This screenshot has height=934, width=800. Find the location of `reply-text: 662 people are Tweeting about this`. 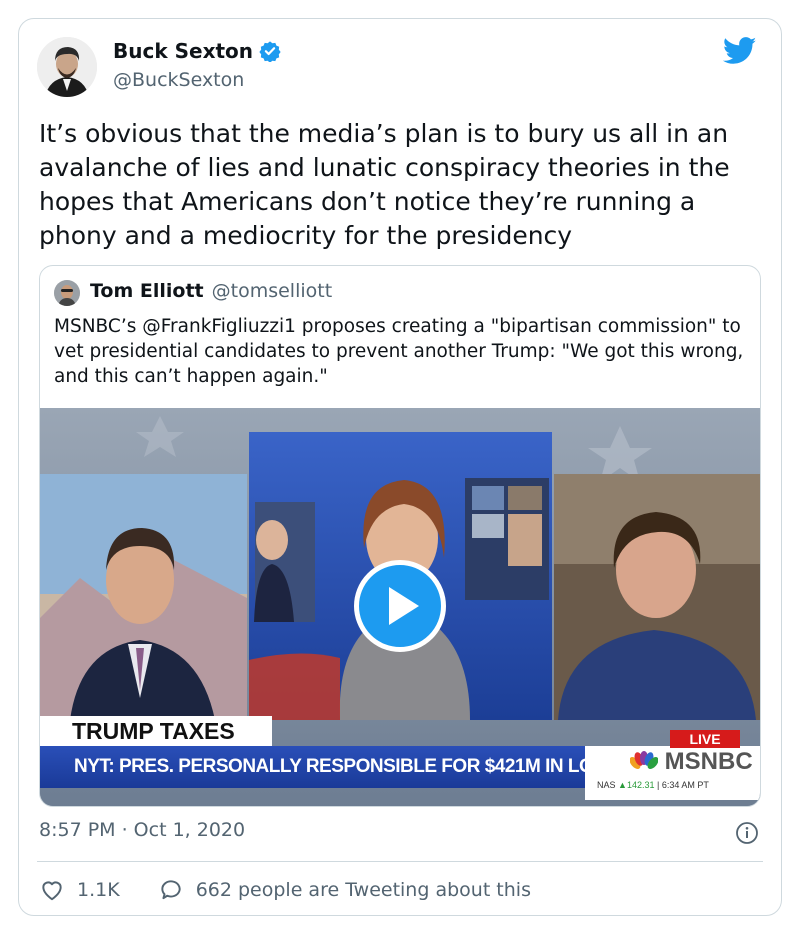

reply-text: 662 people are Tweeting about this is located at coordinates (363, 890).